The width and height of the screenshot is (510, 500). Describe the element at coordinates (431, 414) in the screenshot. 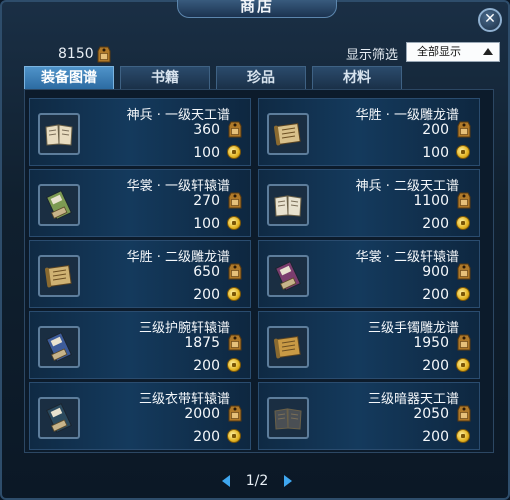

I see `item-token-price: 2050` at that location.